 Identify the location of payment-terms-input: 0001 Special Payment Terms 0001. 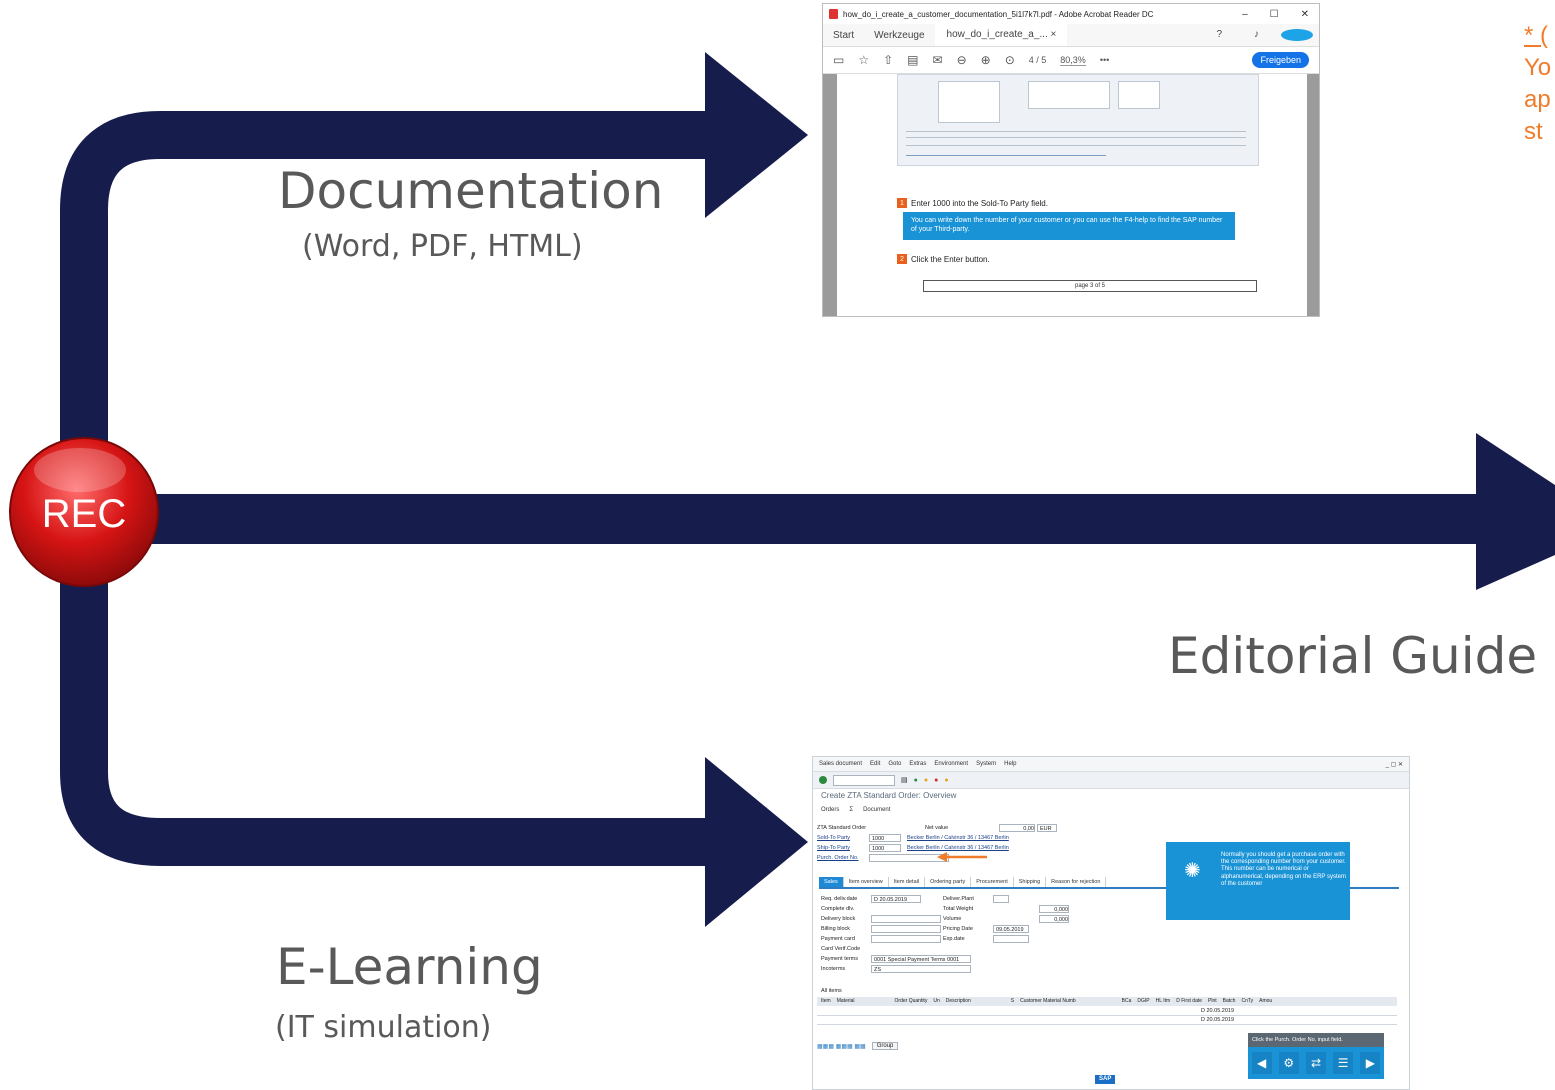
(921, 959).